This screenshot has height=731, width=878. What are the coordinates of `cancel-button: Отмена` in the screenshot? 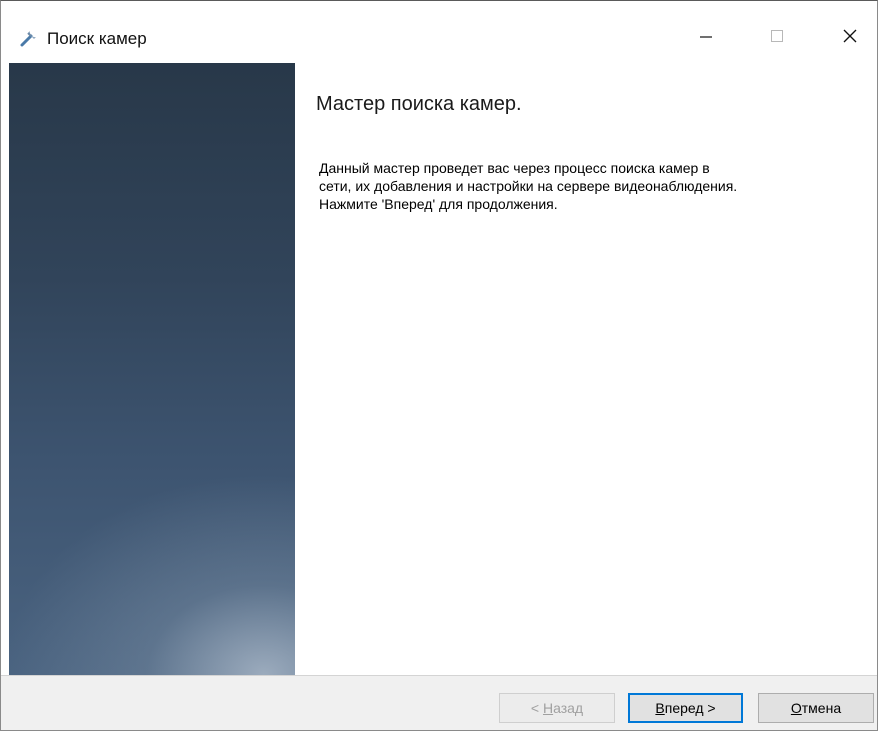 It's located at (816, 708).